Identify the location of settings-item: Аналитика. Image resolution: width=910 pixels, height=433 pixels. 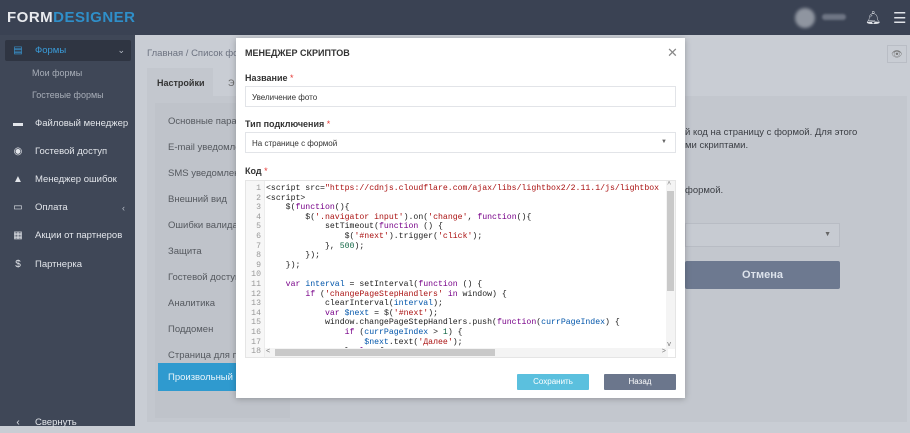
(191, 303).